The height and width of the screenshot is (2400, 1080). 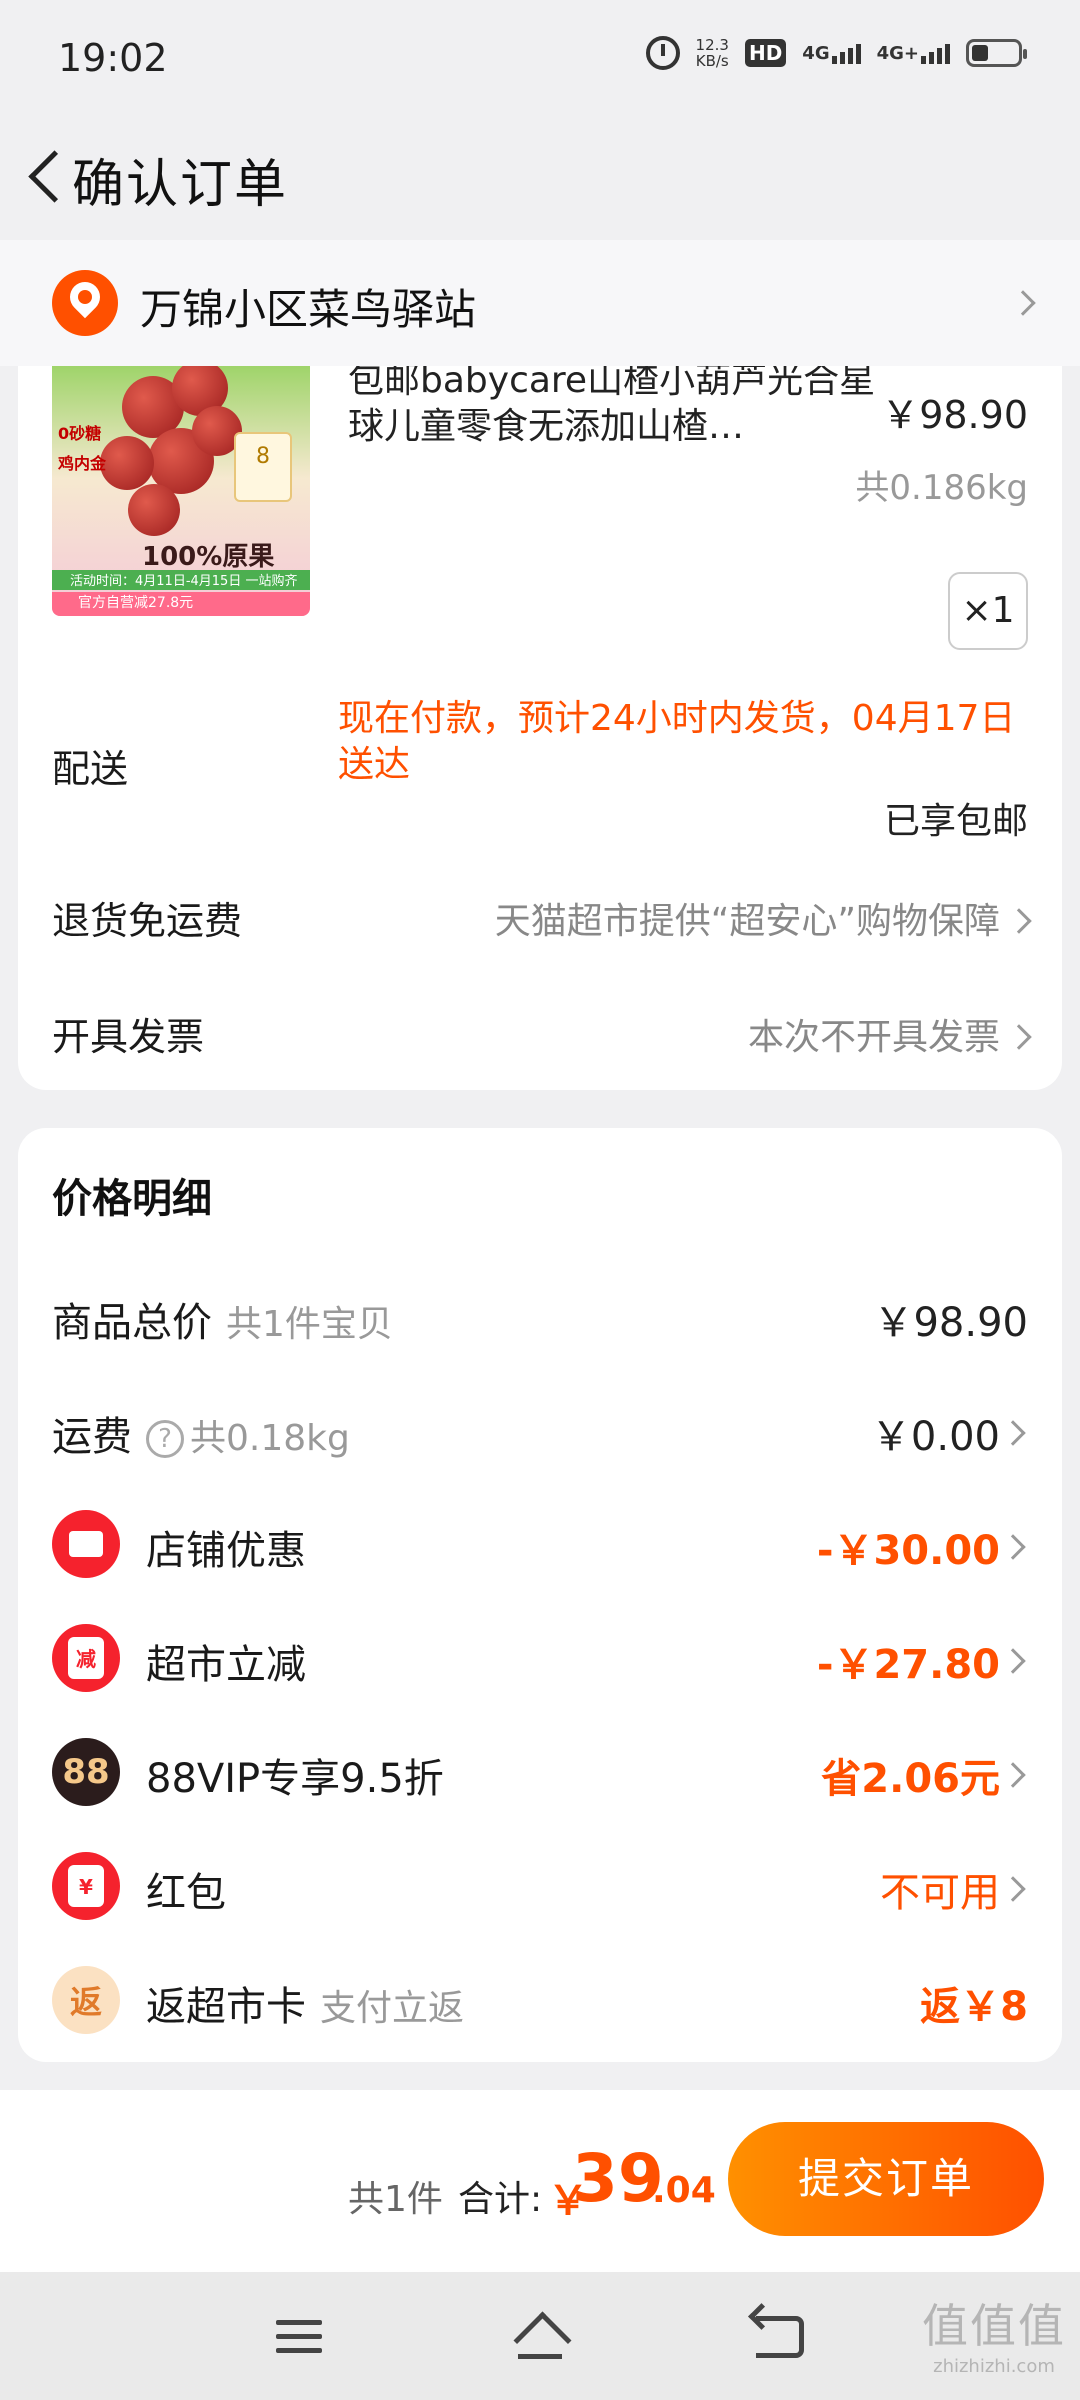 I want to click on status-time: 19:02, so click(x=113, y=58).